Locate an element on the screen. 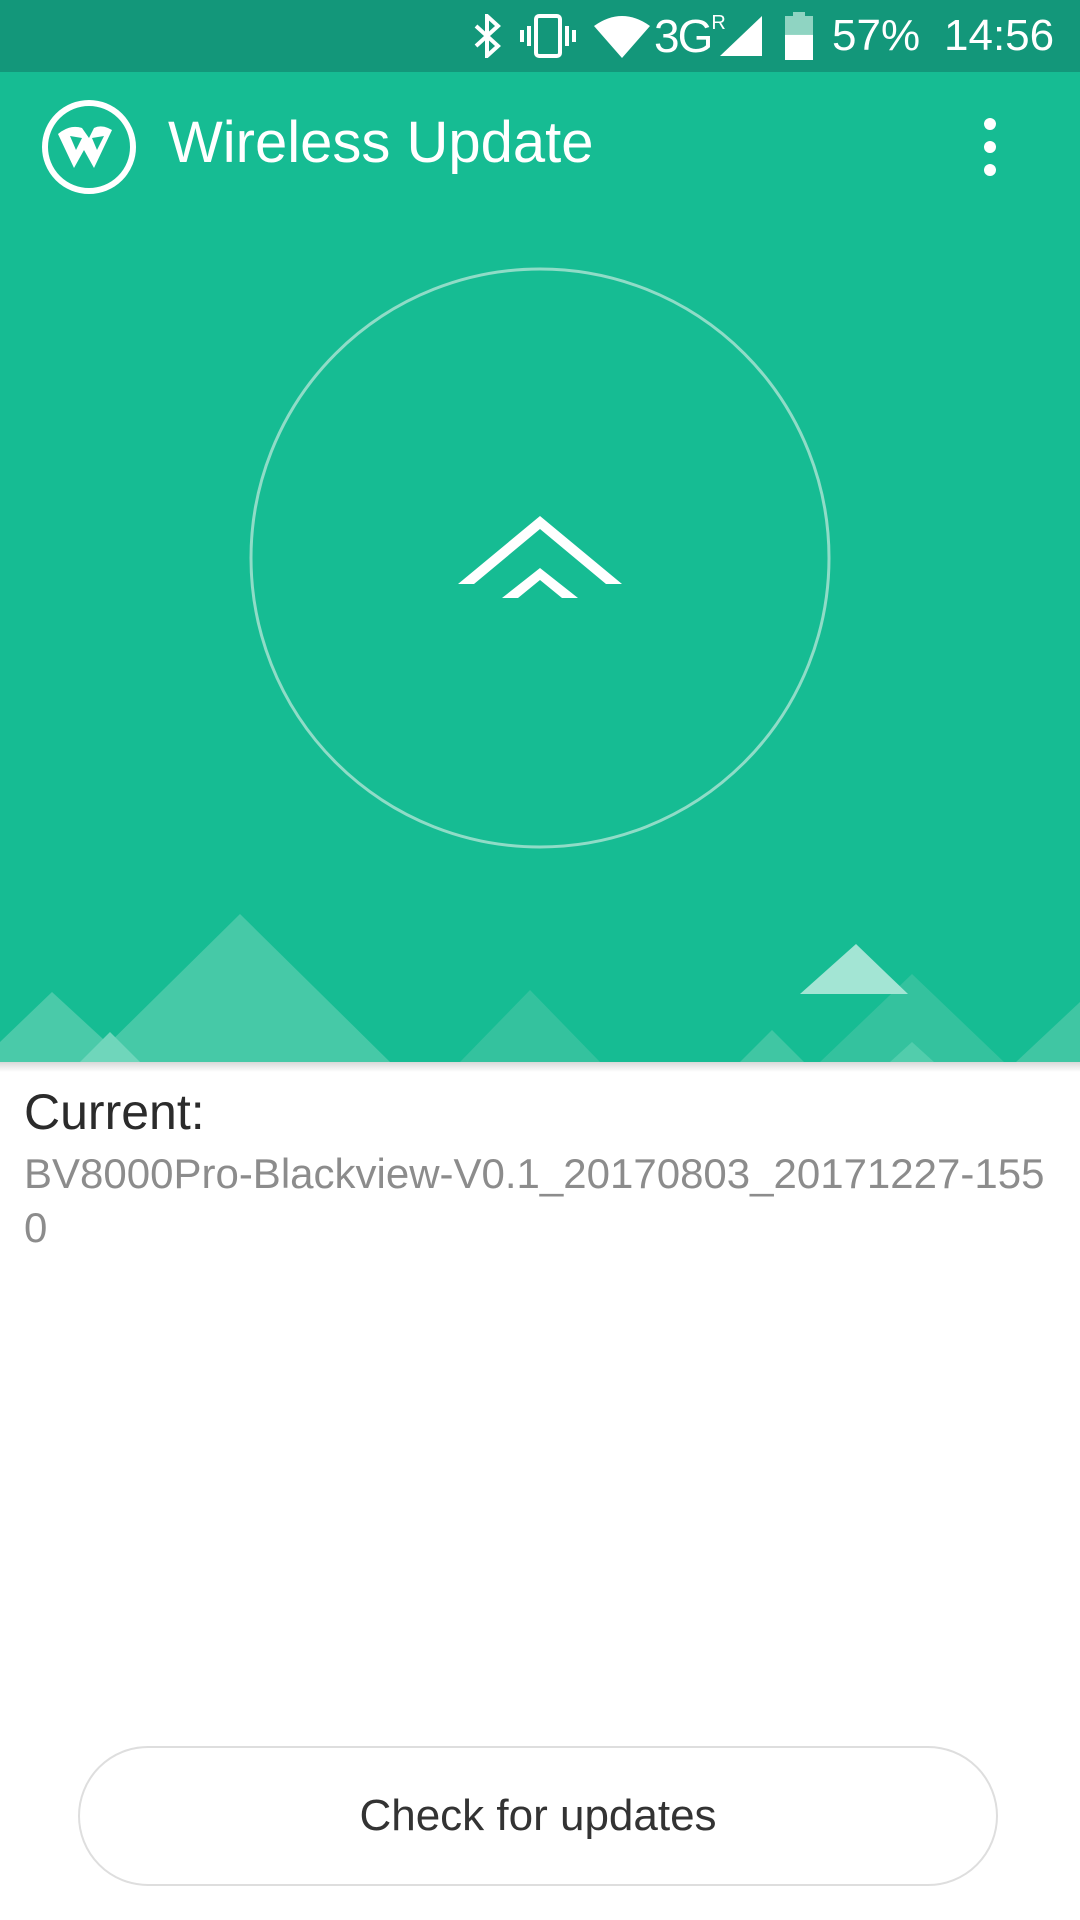 Image resolution: width=1080 pixels, height=1920 pixels. battery-percent: 57% is located at coordinates (876, 36).